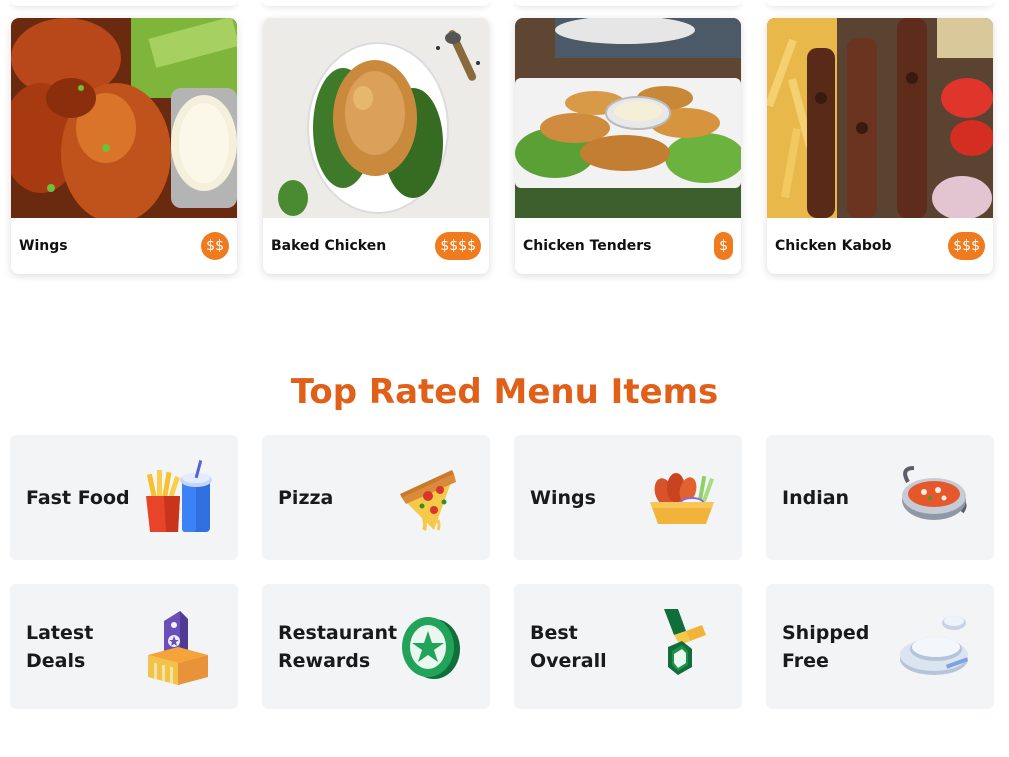 This screenshot has width=1009, height=757. What do you see at coordinates (880, 646) in the screenshot?
I see `menu-tile-shipped-free: Shipped Free` at bounding box center [880, 646].